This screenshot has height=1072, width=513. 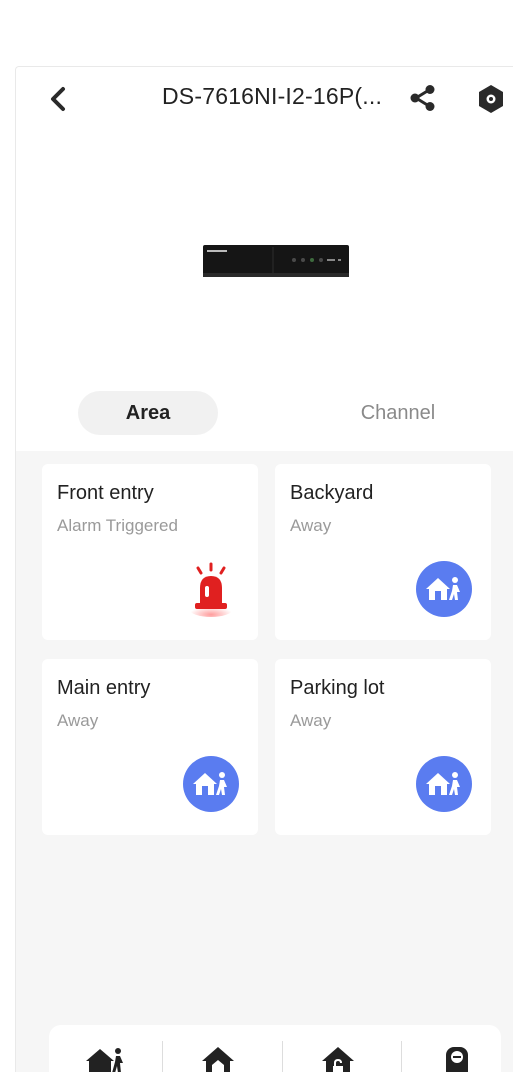 I want to click on clear-alarm-icon, so click(x=457, y=1059).